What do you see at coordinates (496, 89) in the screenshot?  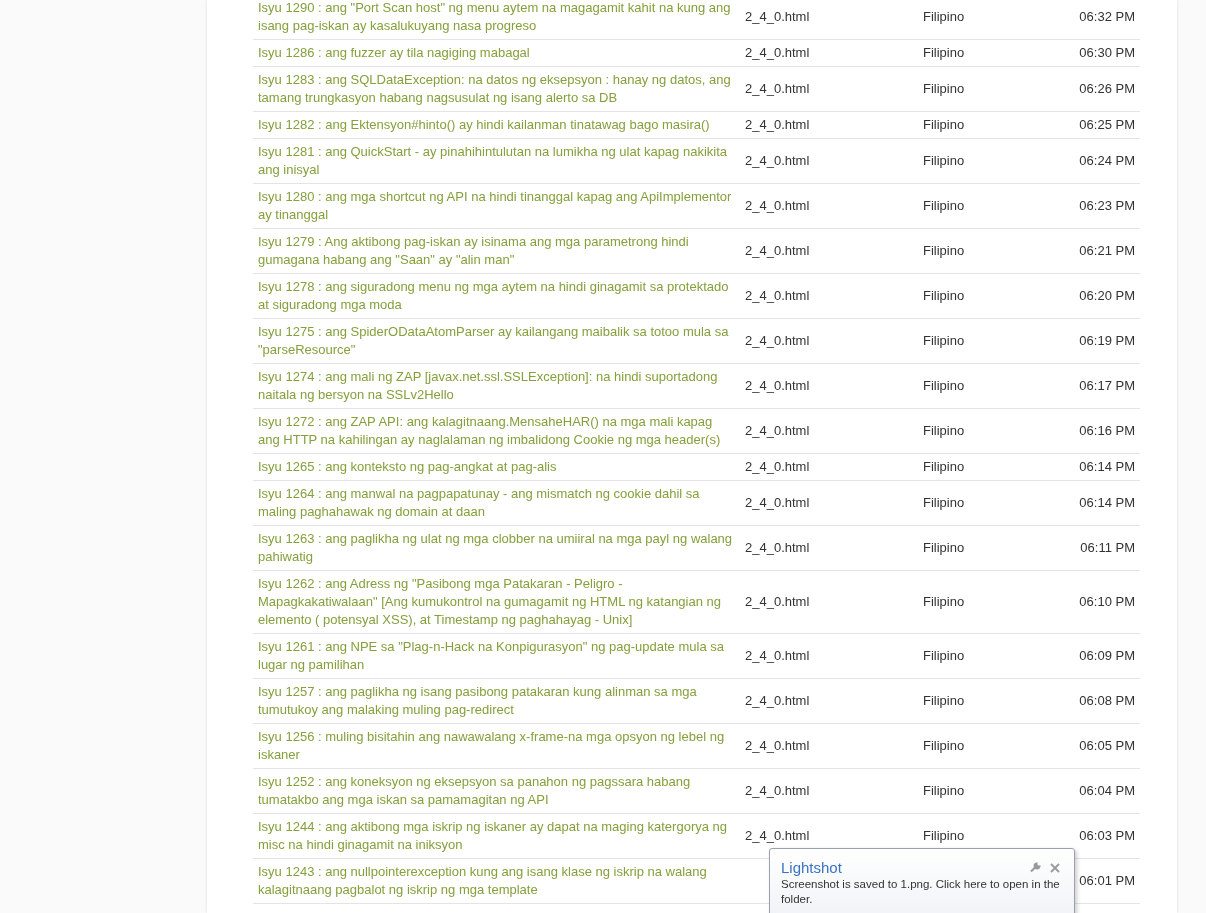 I see `issue-link: Isyu 1283 : ang SQLDataException: na datos ng eksepsyon : hanay ng datos, ang tamang trungkasyon habang nagsusulat ng isang alerto sa DB` at bounding box center [496, 89].